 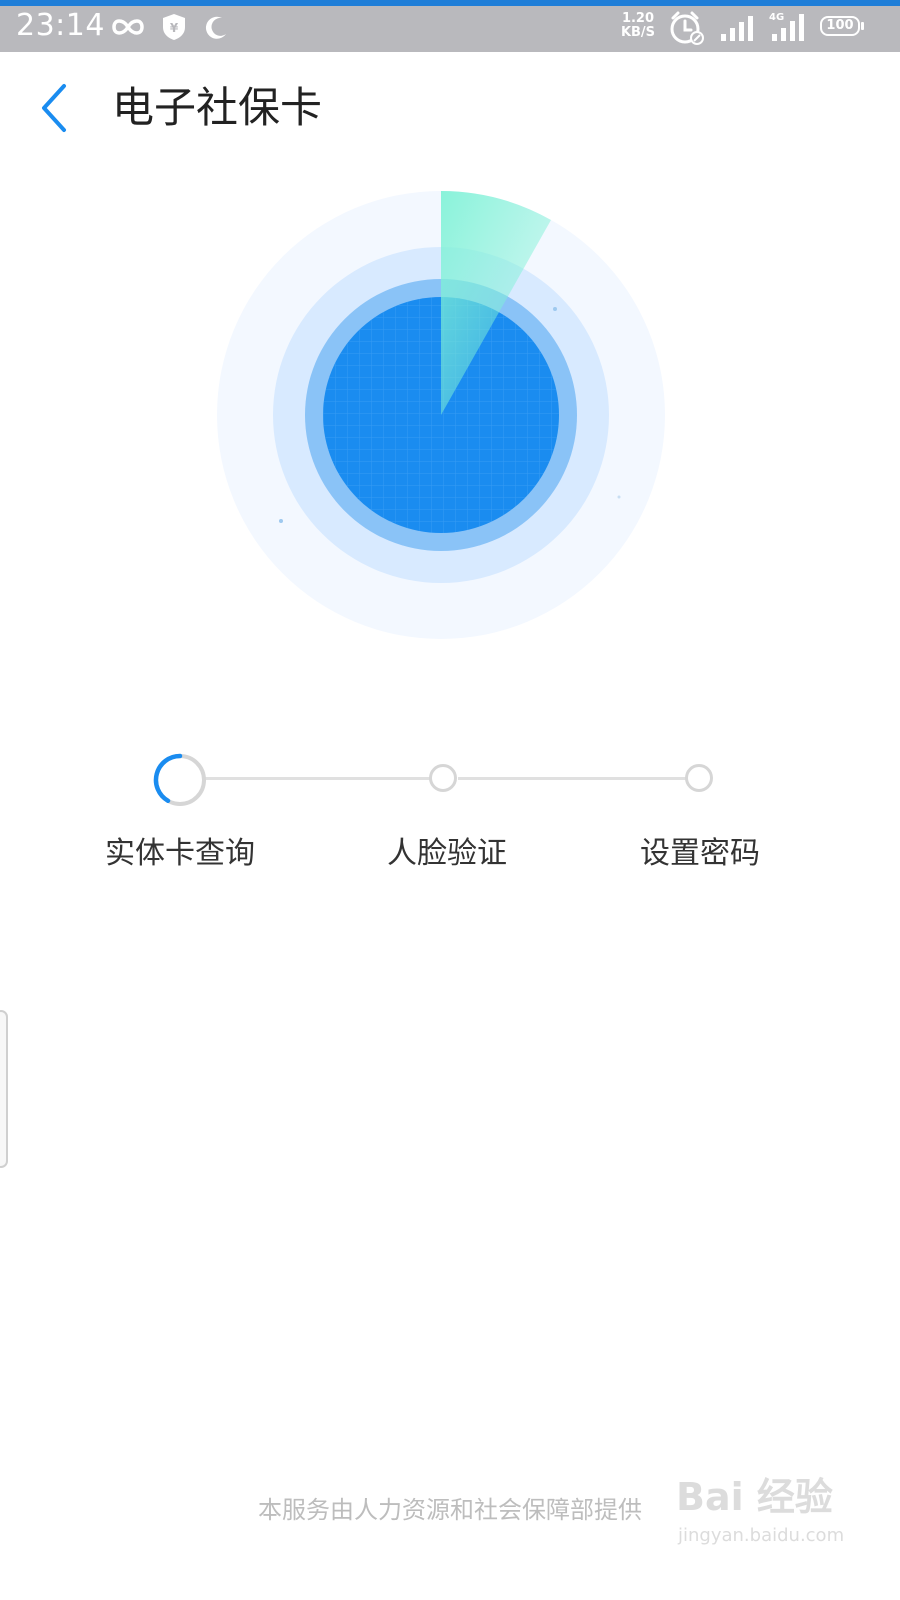 I want to click on network-speed: 1.20 KB/S, so click(x=638, y=26).